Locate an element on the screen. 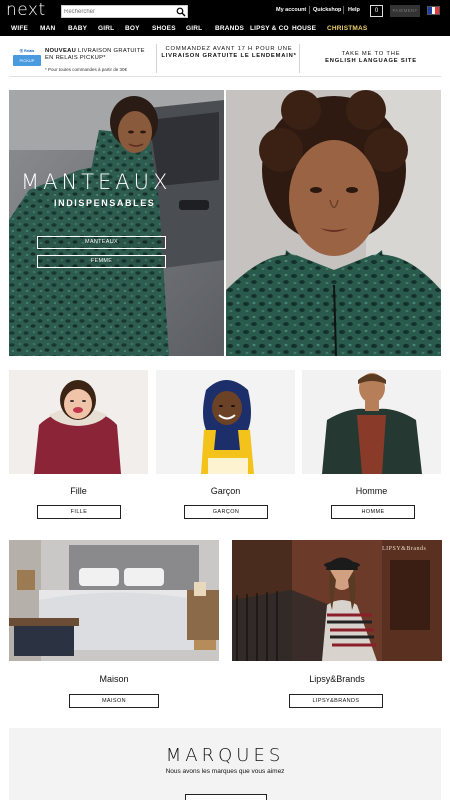 The width and height of the screenshot is (450, 800). english-site-link: TAKE ME TO THE ENGLISH LANGUAGE SITE is located at coordinates (371, 58).